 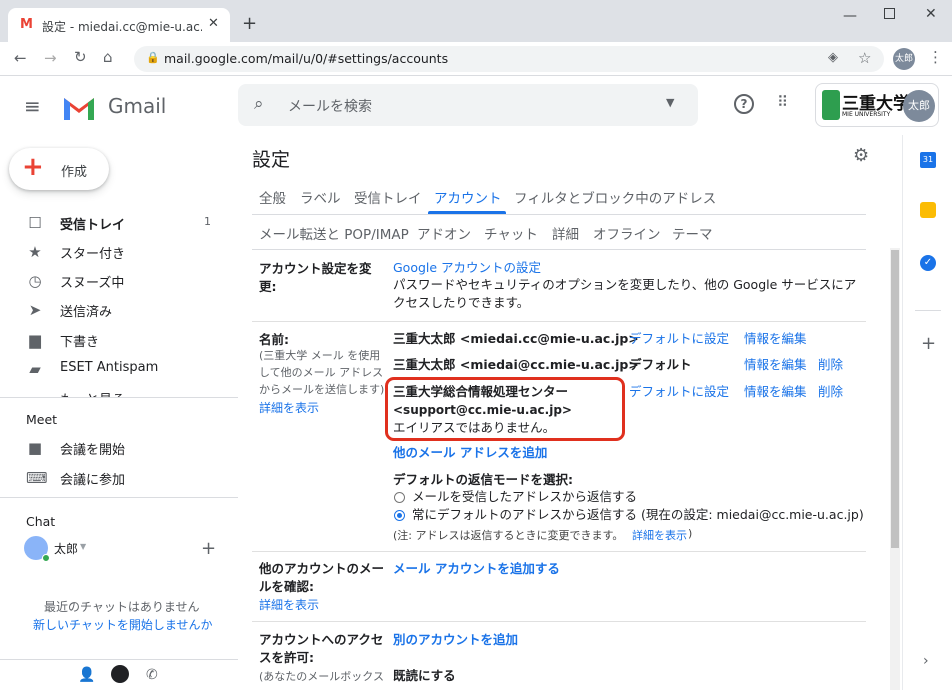 I want to click on account-switcher: 三重大学 MIE UNIVERSITY 太郎, so click(x=877, y=105).